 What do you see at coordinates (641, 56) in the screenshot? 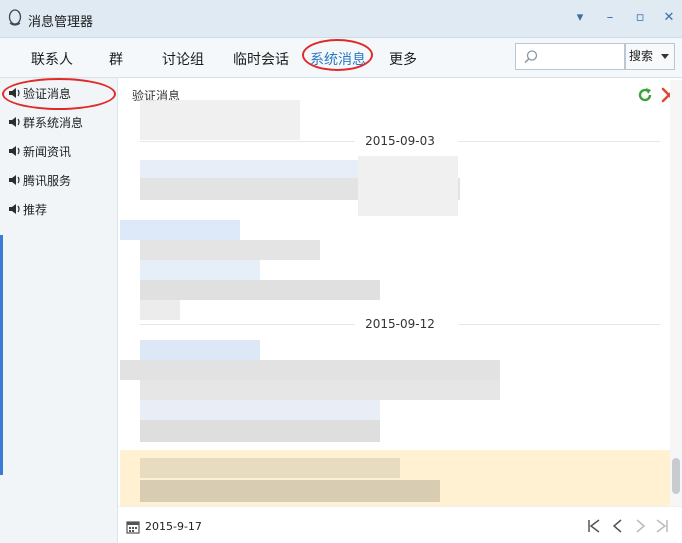
I see `search-button-label: 搜索` at bounding box center [641, 56].